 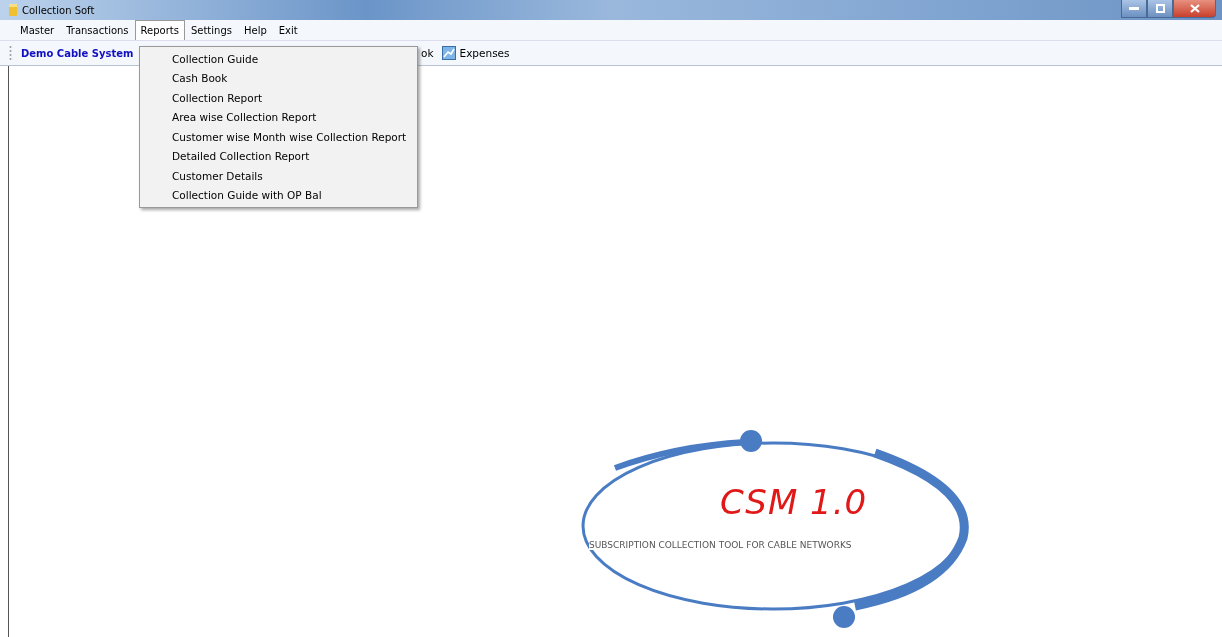 I want to click on menu-item: Help, so click(x=255, y=30).